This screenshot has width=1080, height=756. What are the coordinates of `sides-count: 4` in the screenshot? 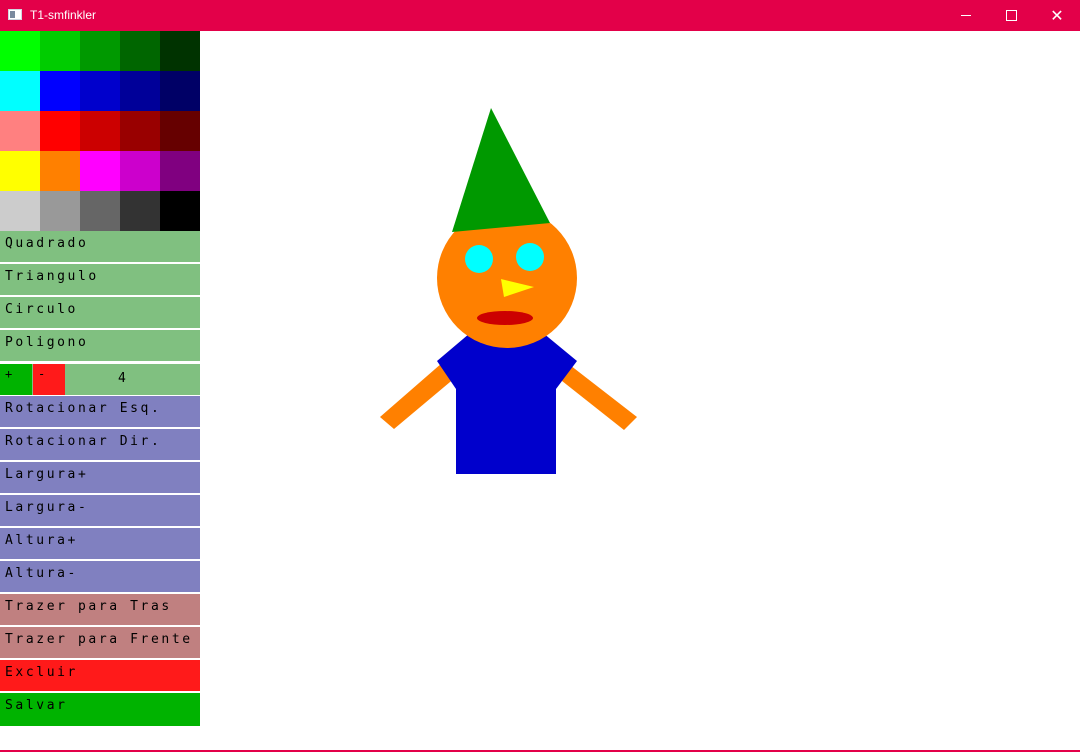 It's located at (122, 378).